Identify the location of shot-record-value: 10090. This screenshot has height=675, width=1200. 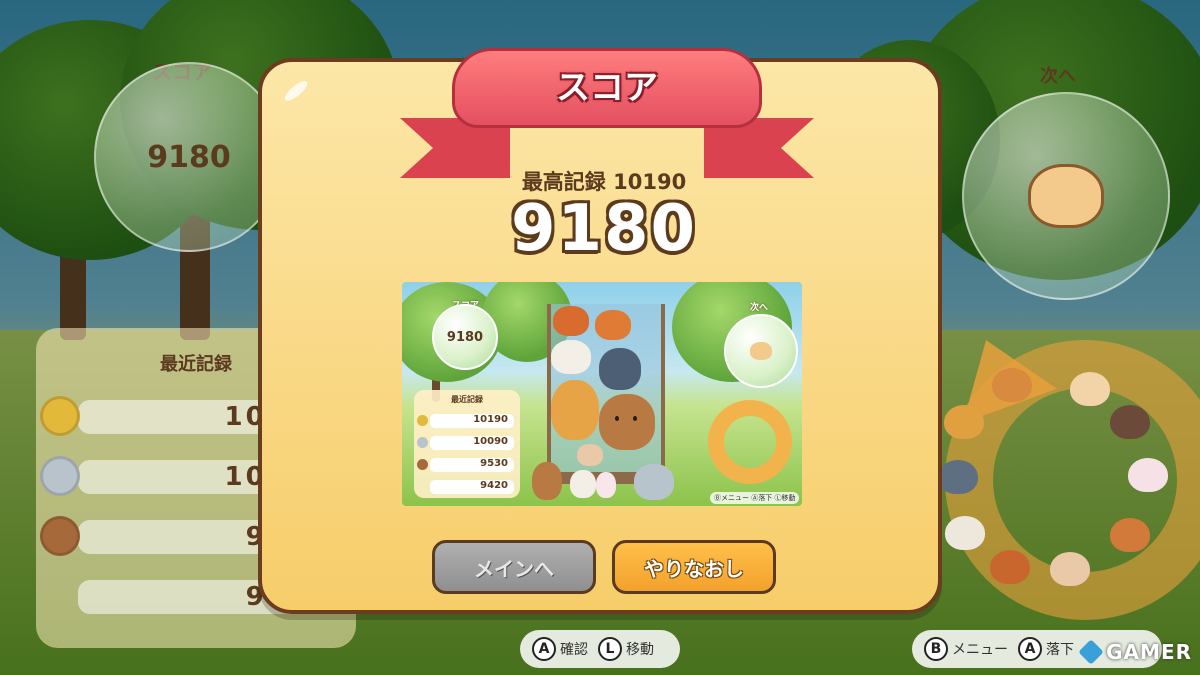
(490, 441).